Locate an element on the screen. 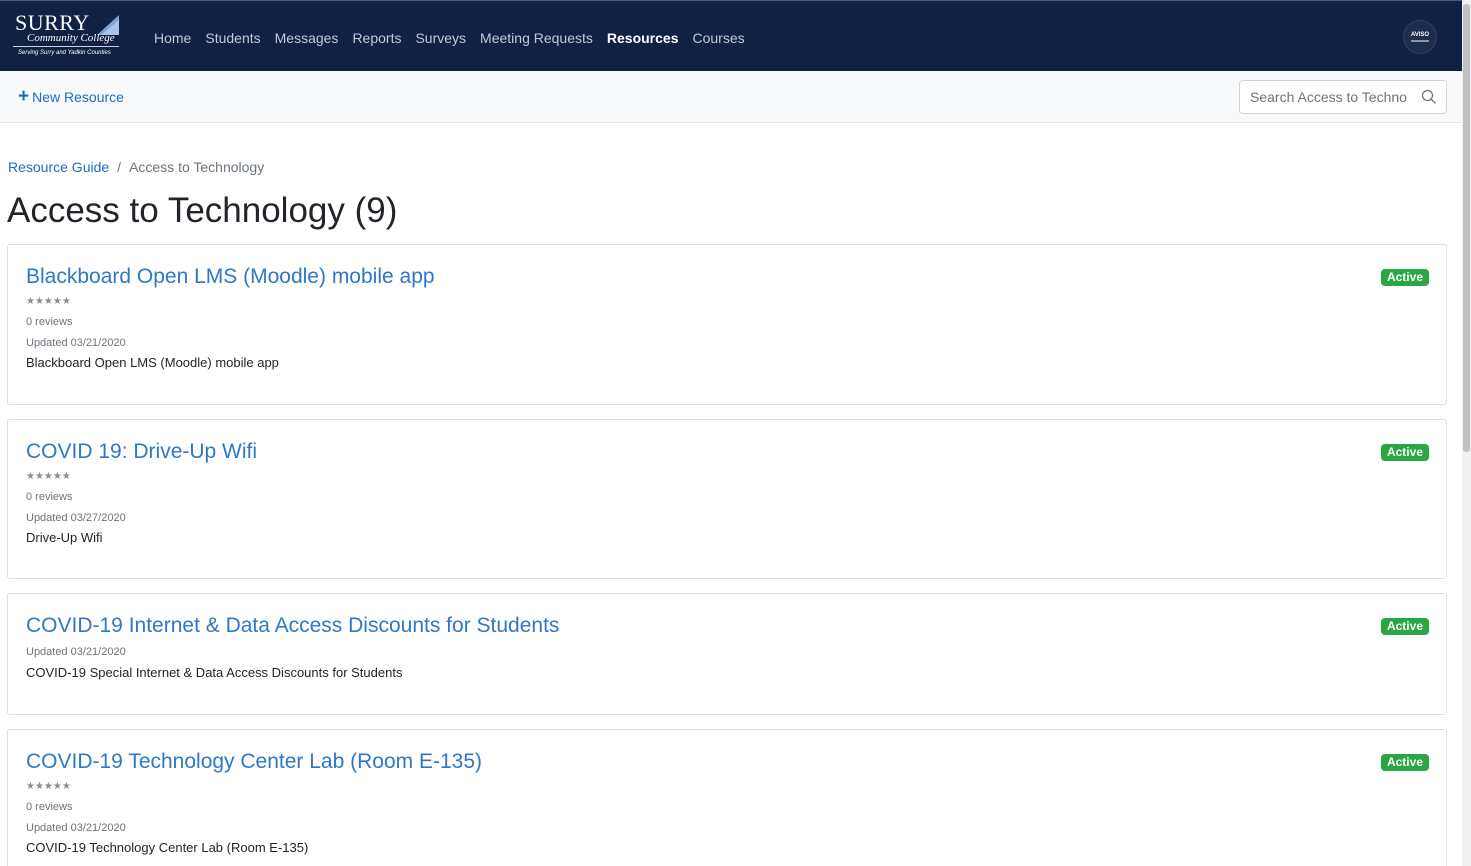 The height and width of the screenshot is (866, 1471). nav-item-surveys: Surveys is located at coordinates (440, 38).